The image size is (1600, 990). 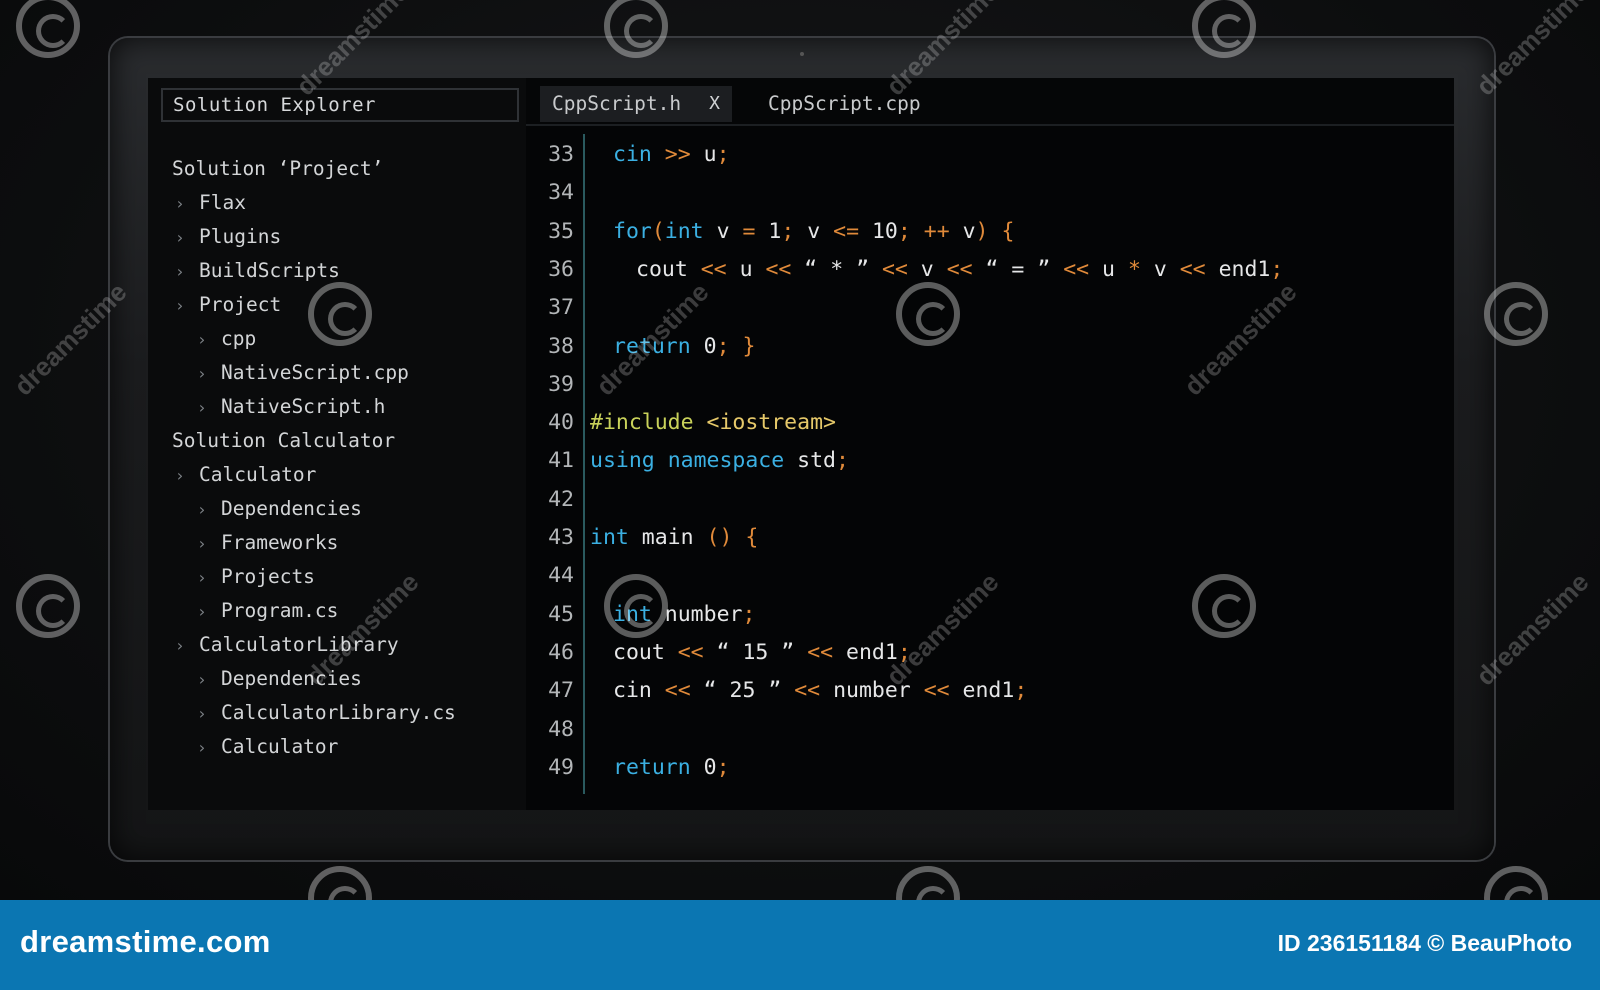 I want to click on code-token: main, so click(x=667, y=537).